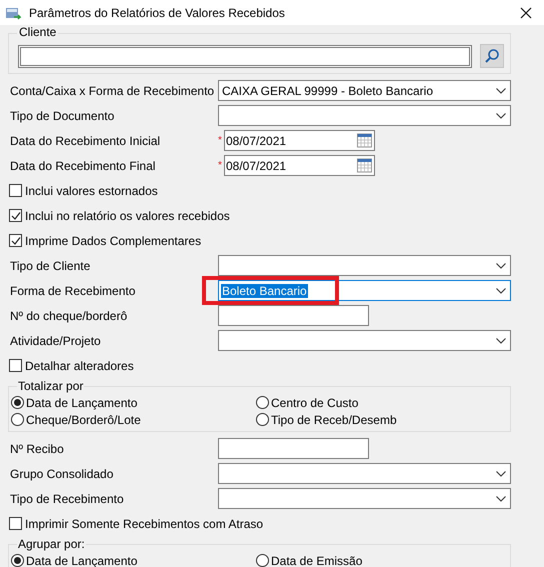  I want to click on field-label: Data do Recebimento Inicial, so click(86, 141).